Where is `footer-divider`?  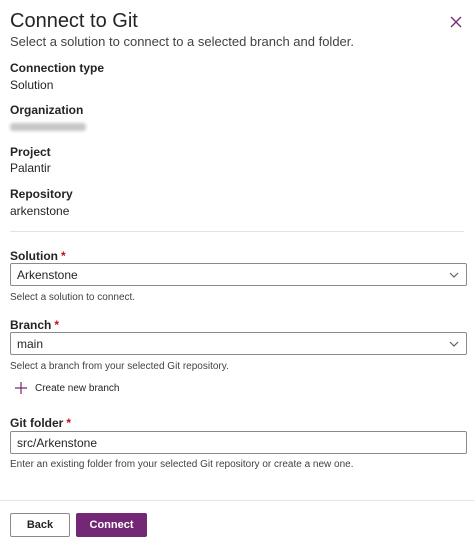
footer-divider is located at coordinates (237, 500).